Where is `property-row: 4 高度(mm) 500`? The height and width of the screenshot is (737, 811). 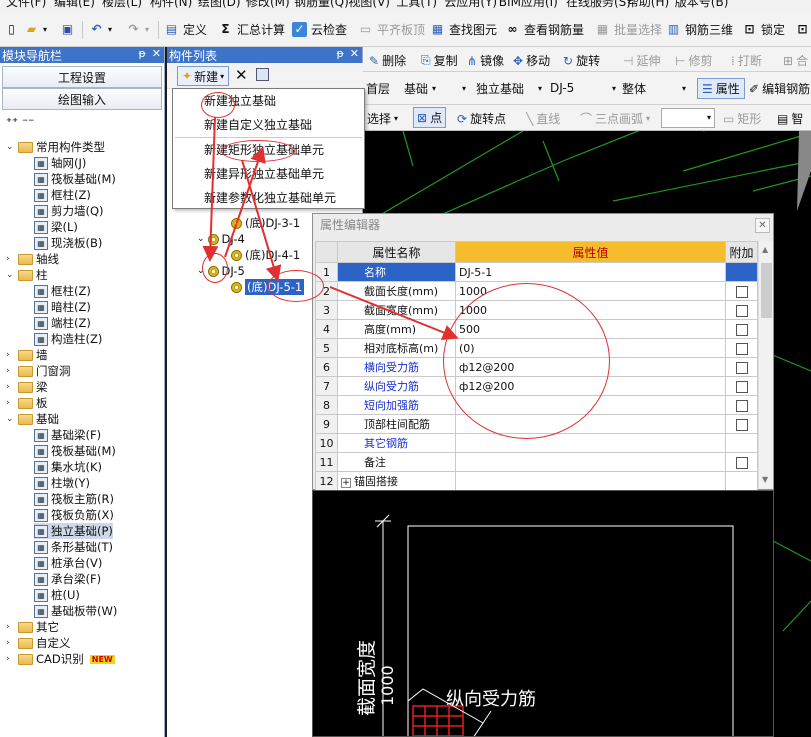
property-row: 4 高度(mm) 500 is located at coordinates (536, 329).